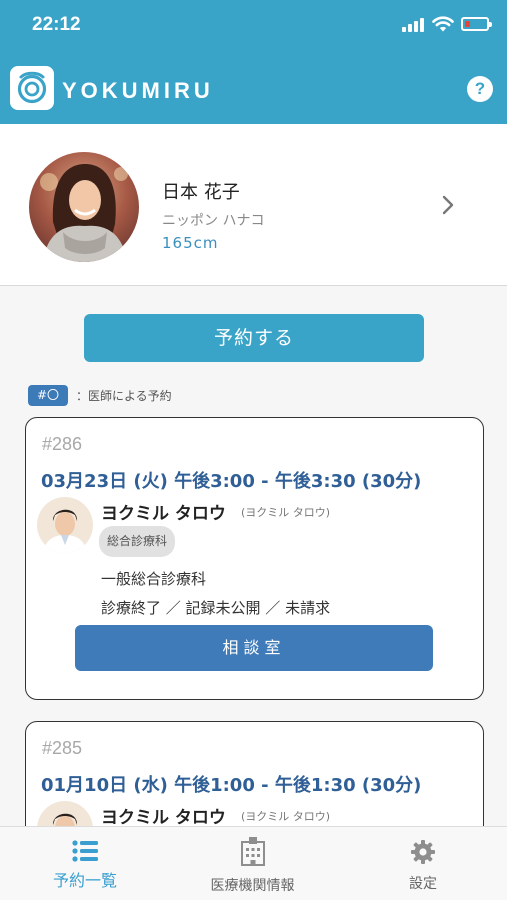 The width and height of the screenshot is (507, 900). Describe the element at coordinates (423, 852) in the screenshot. I see `gear-icon` at that location.